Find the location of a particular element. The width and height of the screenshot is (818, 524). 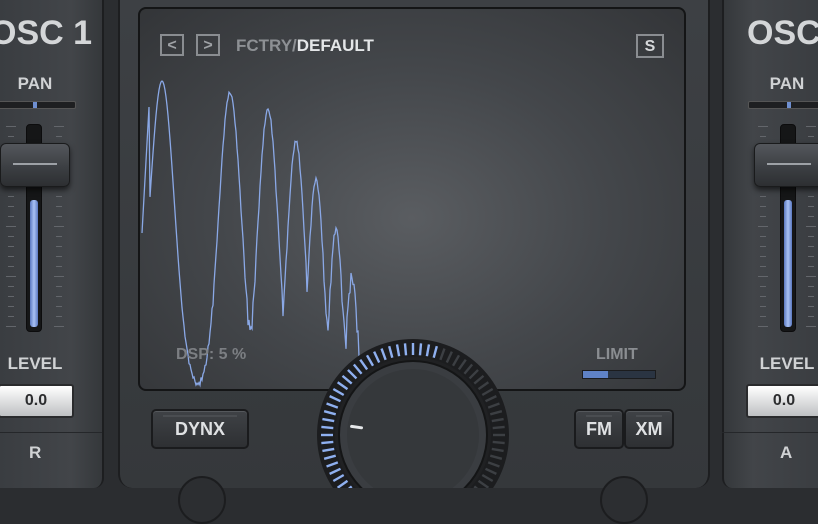

osc1-pan-label: PAN is located at coordinates (35, 83).